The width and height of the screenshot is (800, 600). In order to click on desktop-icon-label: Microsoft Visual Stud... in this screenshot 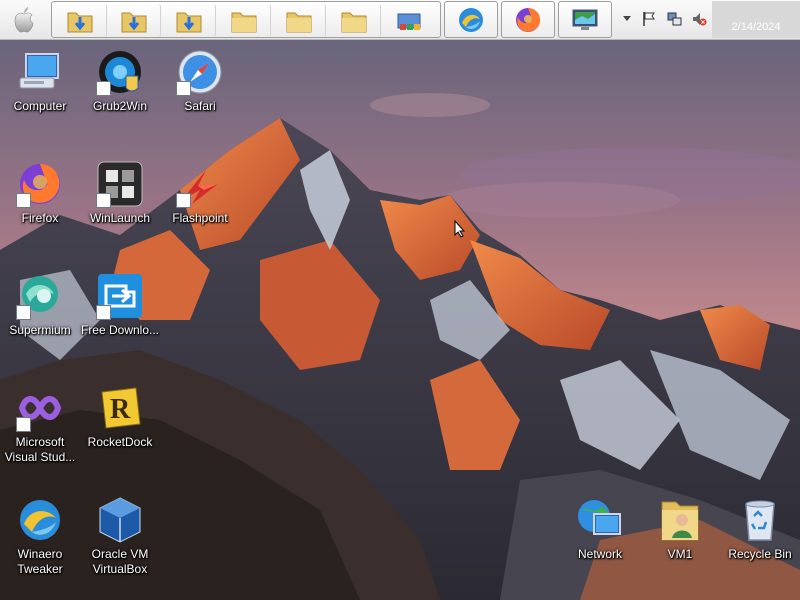, I will do `click(40, 449)`.